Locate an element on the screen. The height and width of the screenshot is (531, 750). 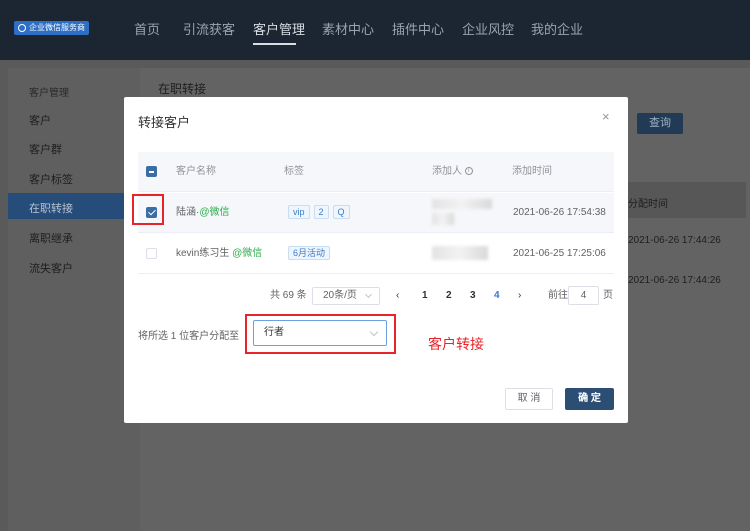
dialog-title: 转接客户 is located at coordinates (164, 122).